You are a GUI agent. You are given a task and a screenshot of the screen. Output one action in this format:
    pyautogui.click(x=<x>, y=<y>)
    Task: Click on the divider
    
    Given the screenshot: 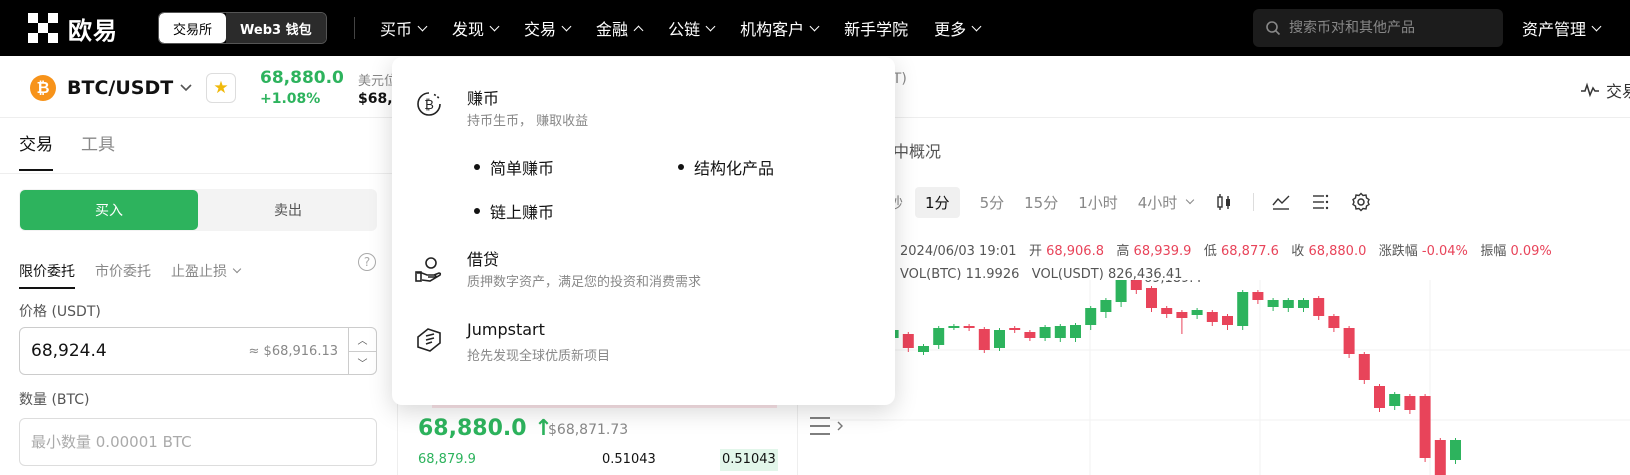 What is the action you would take?
    pyautogui.click(x=199, y=173)
    